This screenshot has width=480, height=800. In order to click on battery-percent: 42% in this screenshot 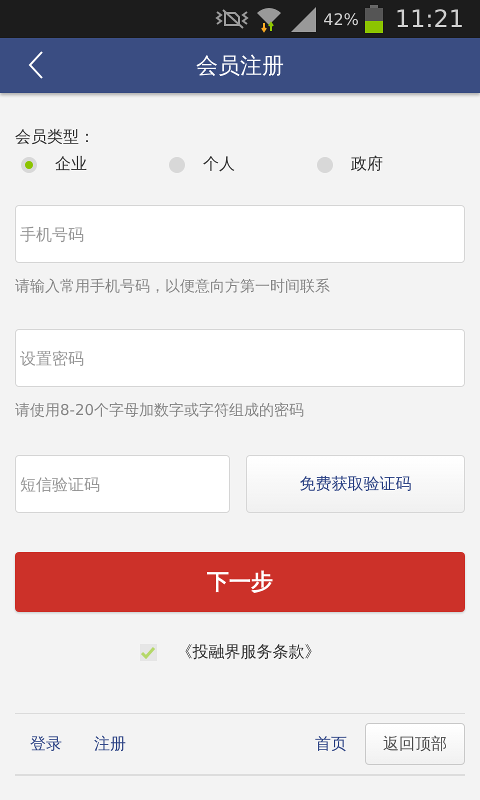, I will do `click(341, 19)`.